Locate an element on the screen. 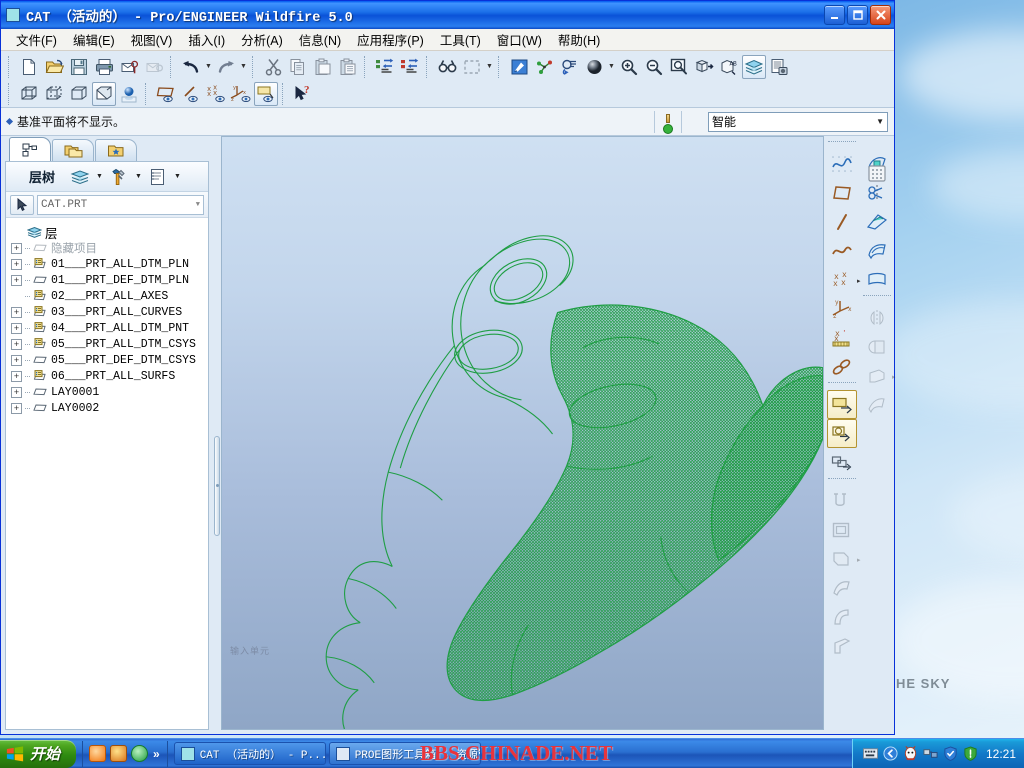 The width and height of the screenshot is (1024, 768). zoom-in-icon is located at coordinates (629, 67).